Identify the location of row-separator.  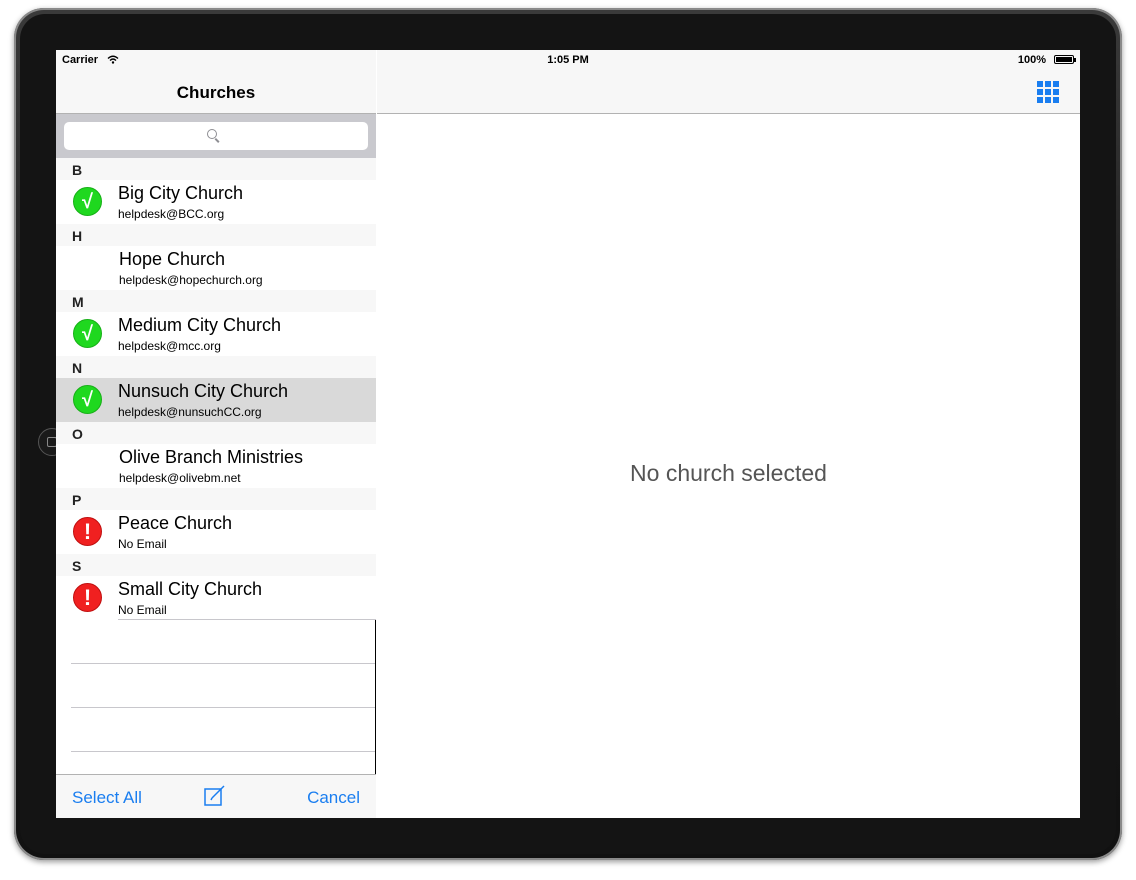
(247, 619).